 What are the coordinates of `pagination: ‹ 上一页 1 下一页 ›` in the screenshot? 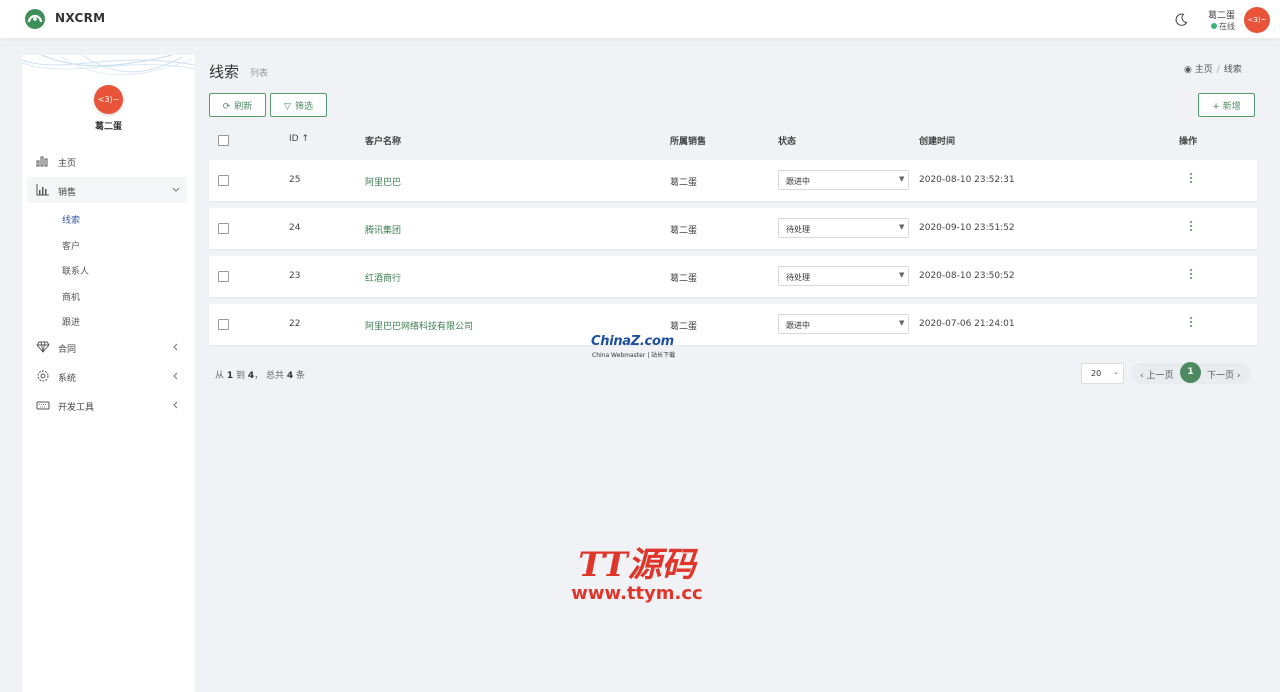 It's located at (1191, 373).